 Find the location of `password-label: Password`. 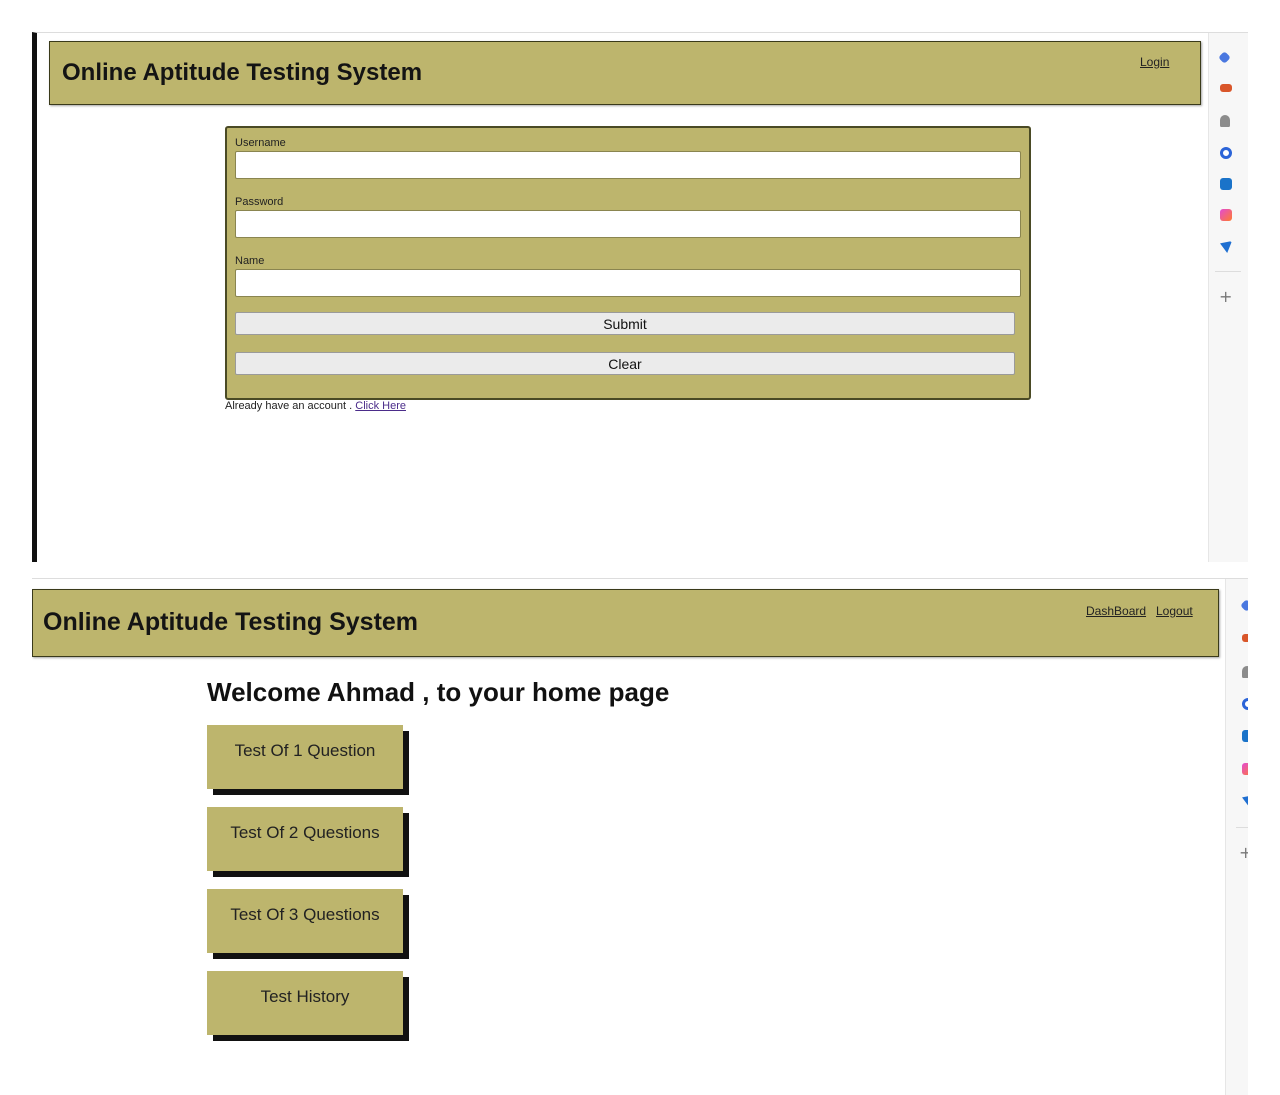

password-label: Password is located at coordinates (259, 202).